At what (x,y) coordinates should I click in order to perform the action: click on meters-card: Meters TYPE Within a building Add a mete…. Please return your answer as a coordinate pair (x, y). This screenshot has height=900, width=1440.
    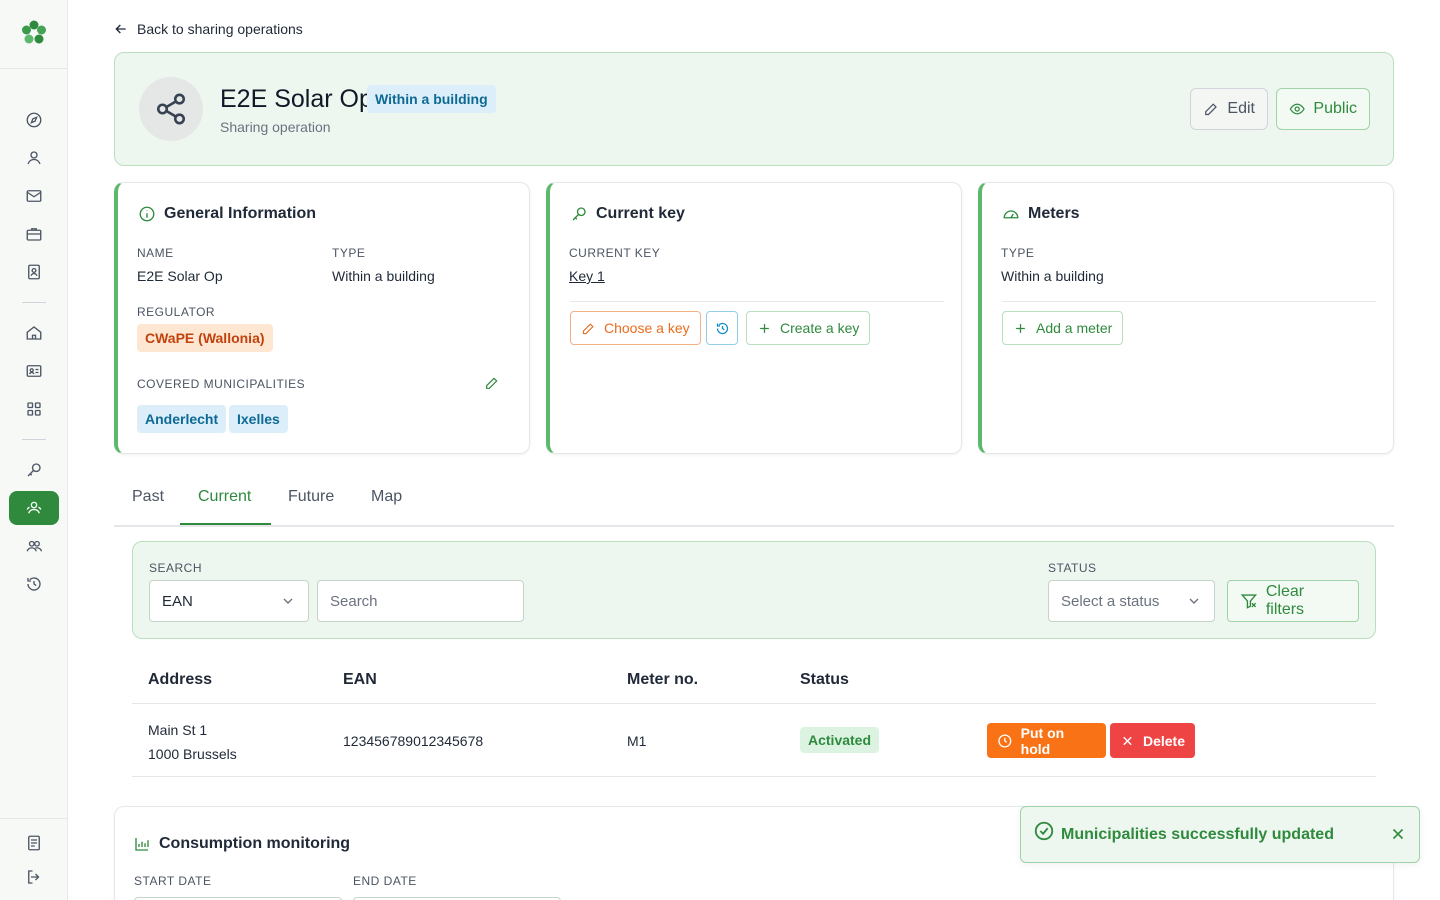
    Looking at the image, I should click on (1186, 318).